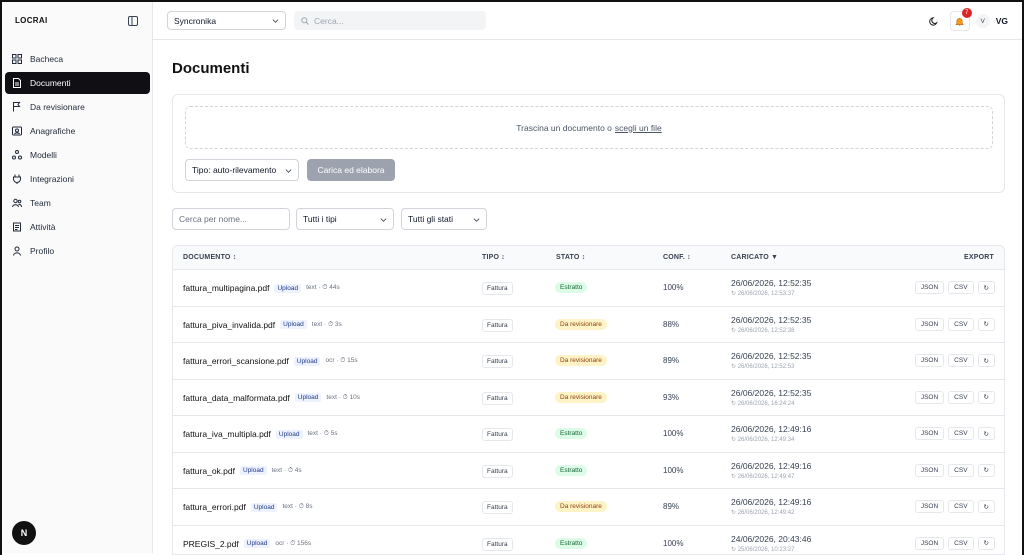 The width and height of the screenshot is (1024, 555). Describe the element at coordinates (234, 170) in the screenshot. I see `document-type-value: Tipo: auto-rilevamento` at that location.